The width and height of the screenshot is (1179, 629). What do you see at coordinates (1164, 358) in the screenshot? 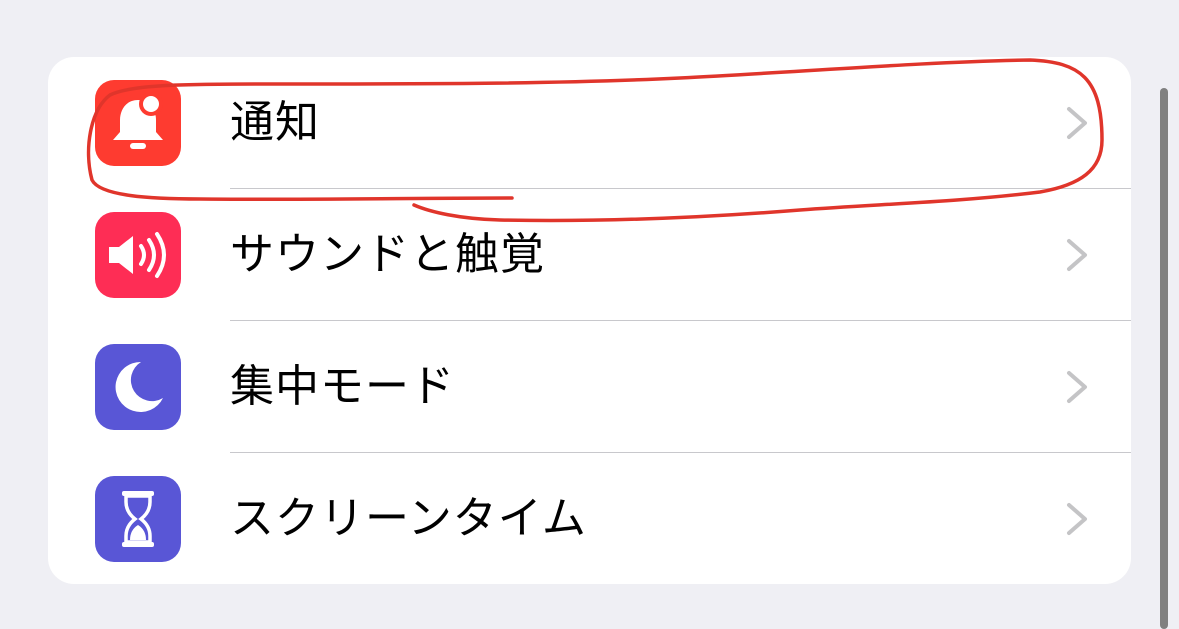
I see `scrollbar` at bounding box center [1164, 358].